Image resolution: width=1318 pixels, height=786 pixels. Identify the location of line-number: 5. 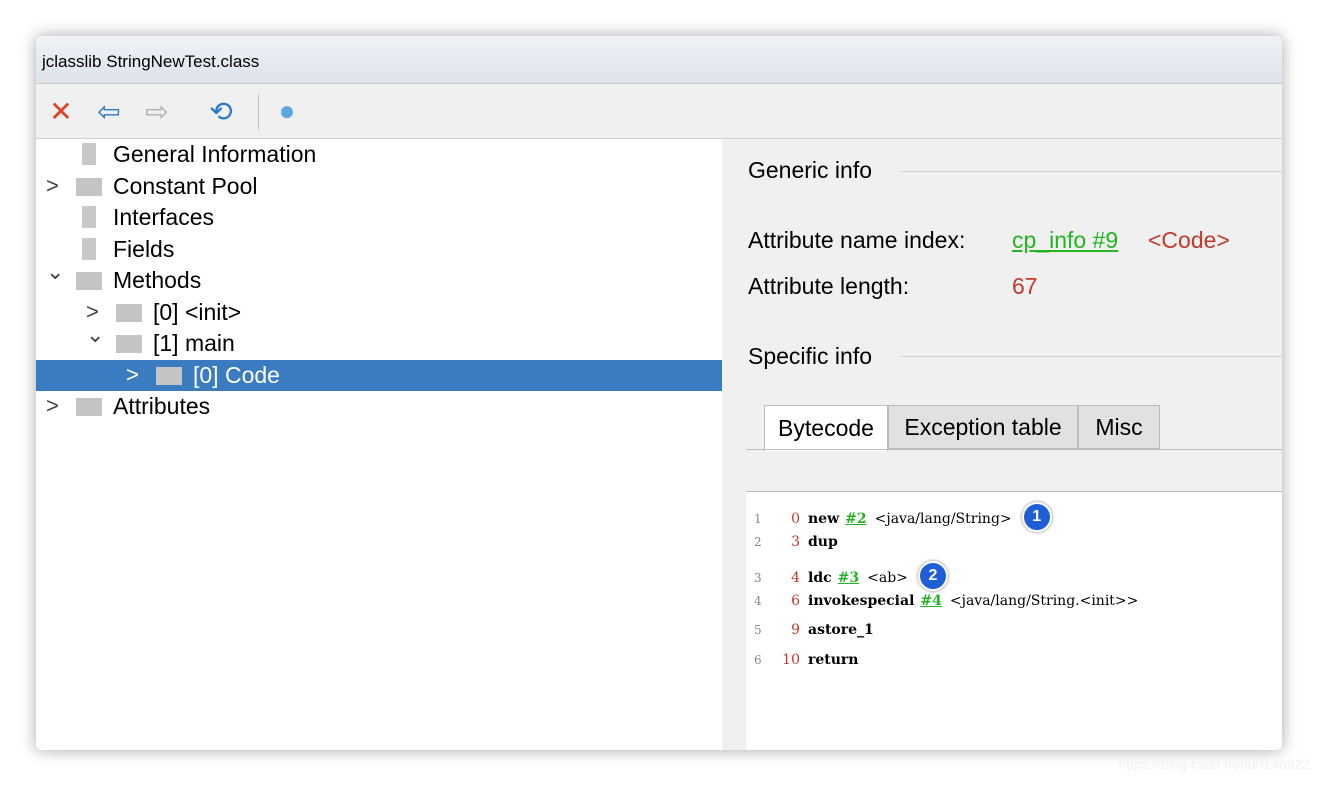
(758, 630).